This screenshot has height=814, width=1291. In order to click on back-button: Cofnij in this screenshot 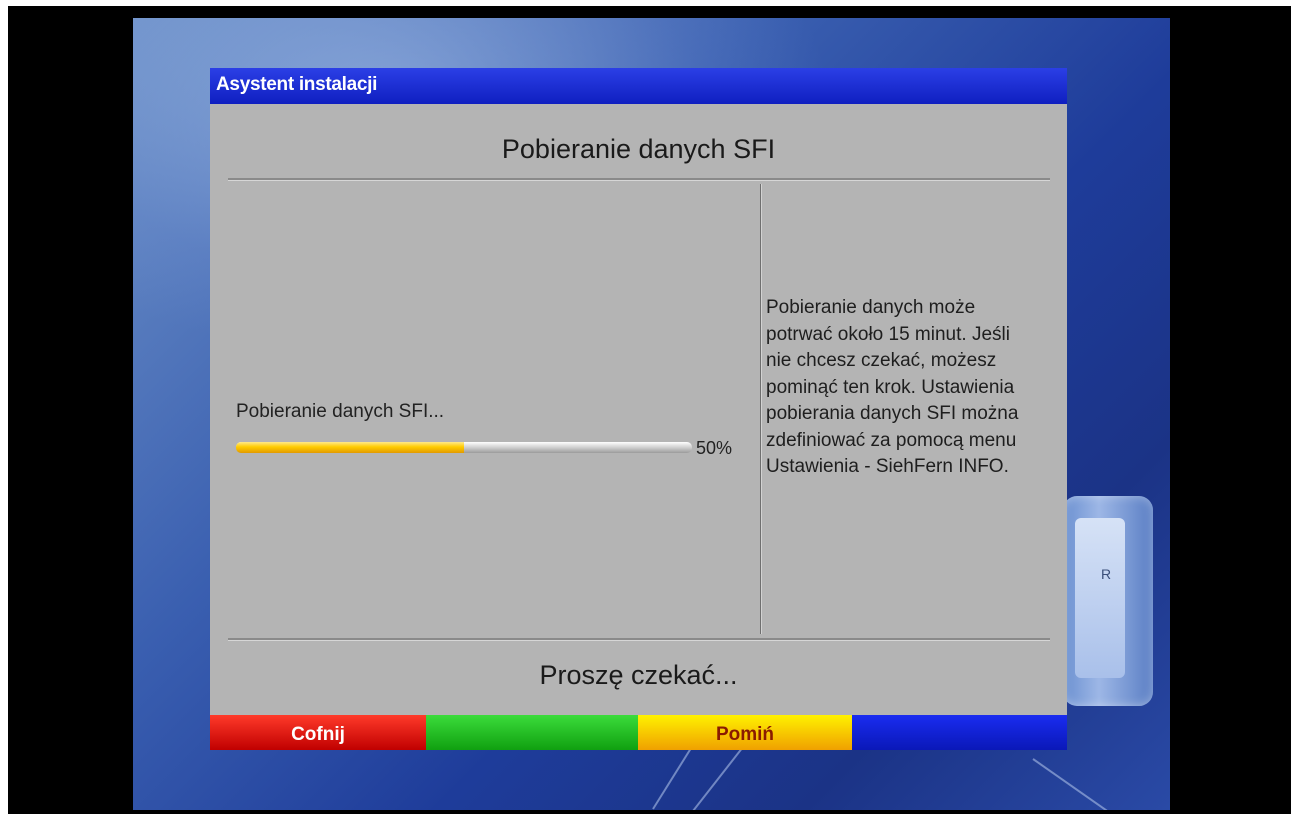, I will do `click(318, 732)`.